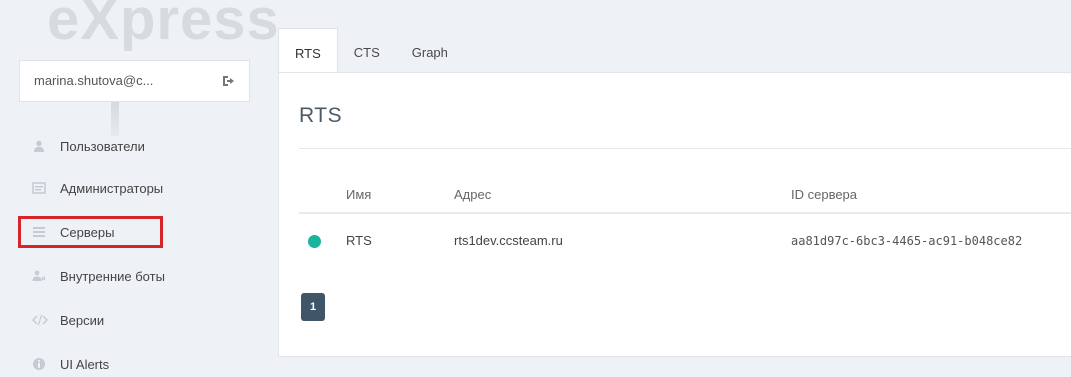 This screenshot has width=1071, height=377. What do you see at coordinates (430, 50) in the screenshot?
I see `tab-graph: Graph` at bounding box center [430, 50].